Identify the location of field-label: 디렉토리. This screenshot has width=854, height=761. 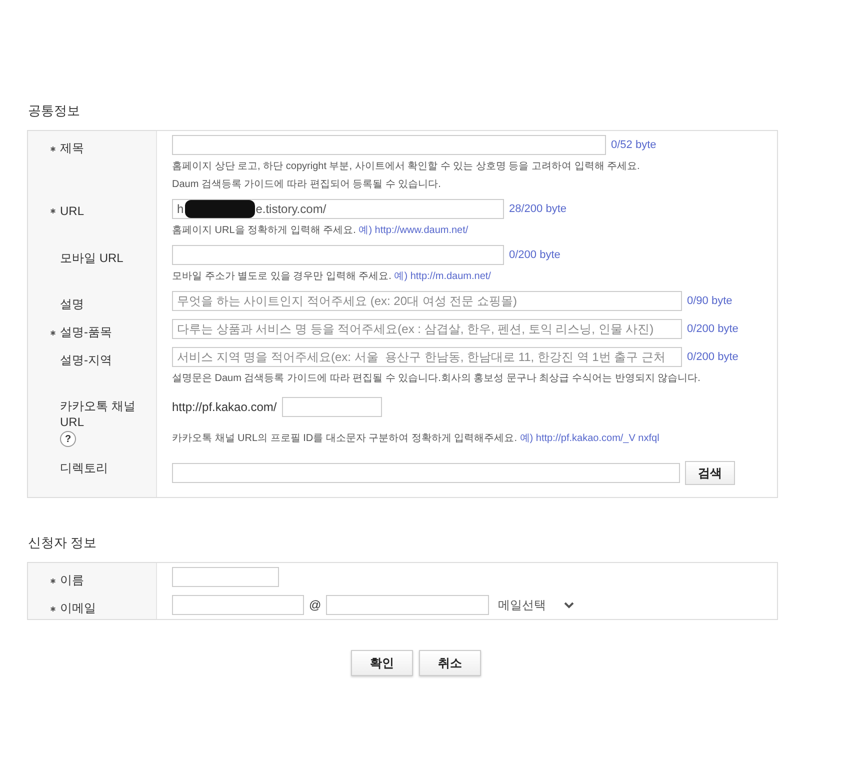
(83, 468).